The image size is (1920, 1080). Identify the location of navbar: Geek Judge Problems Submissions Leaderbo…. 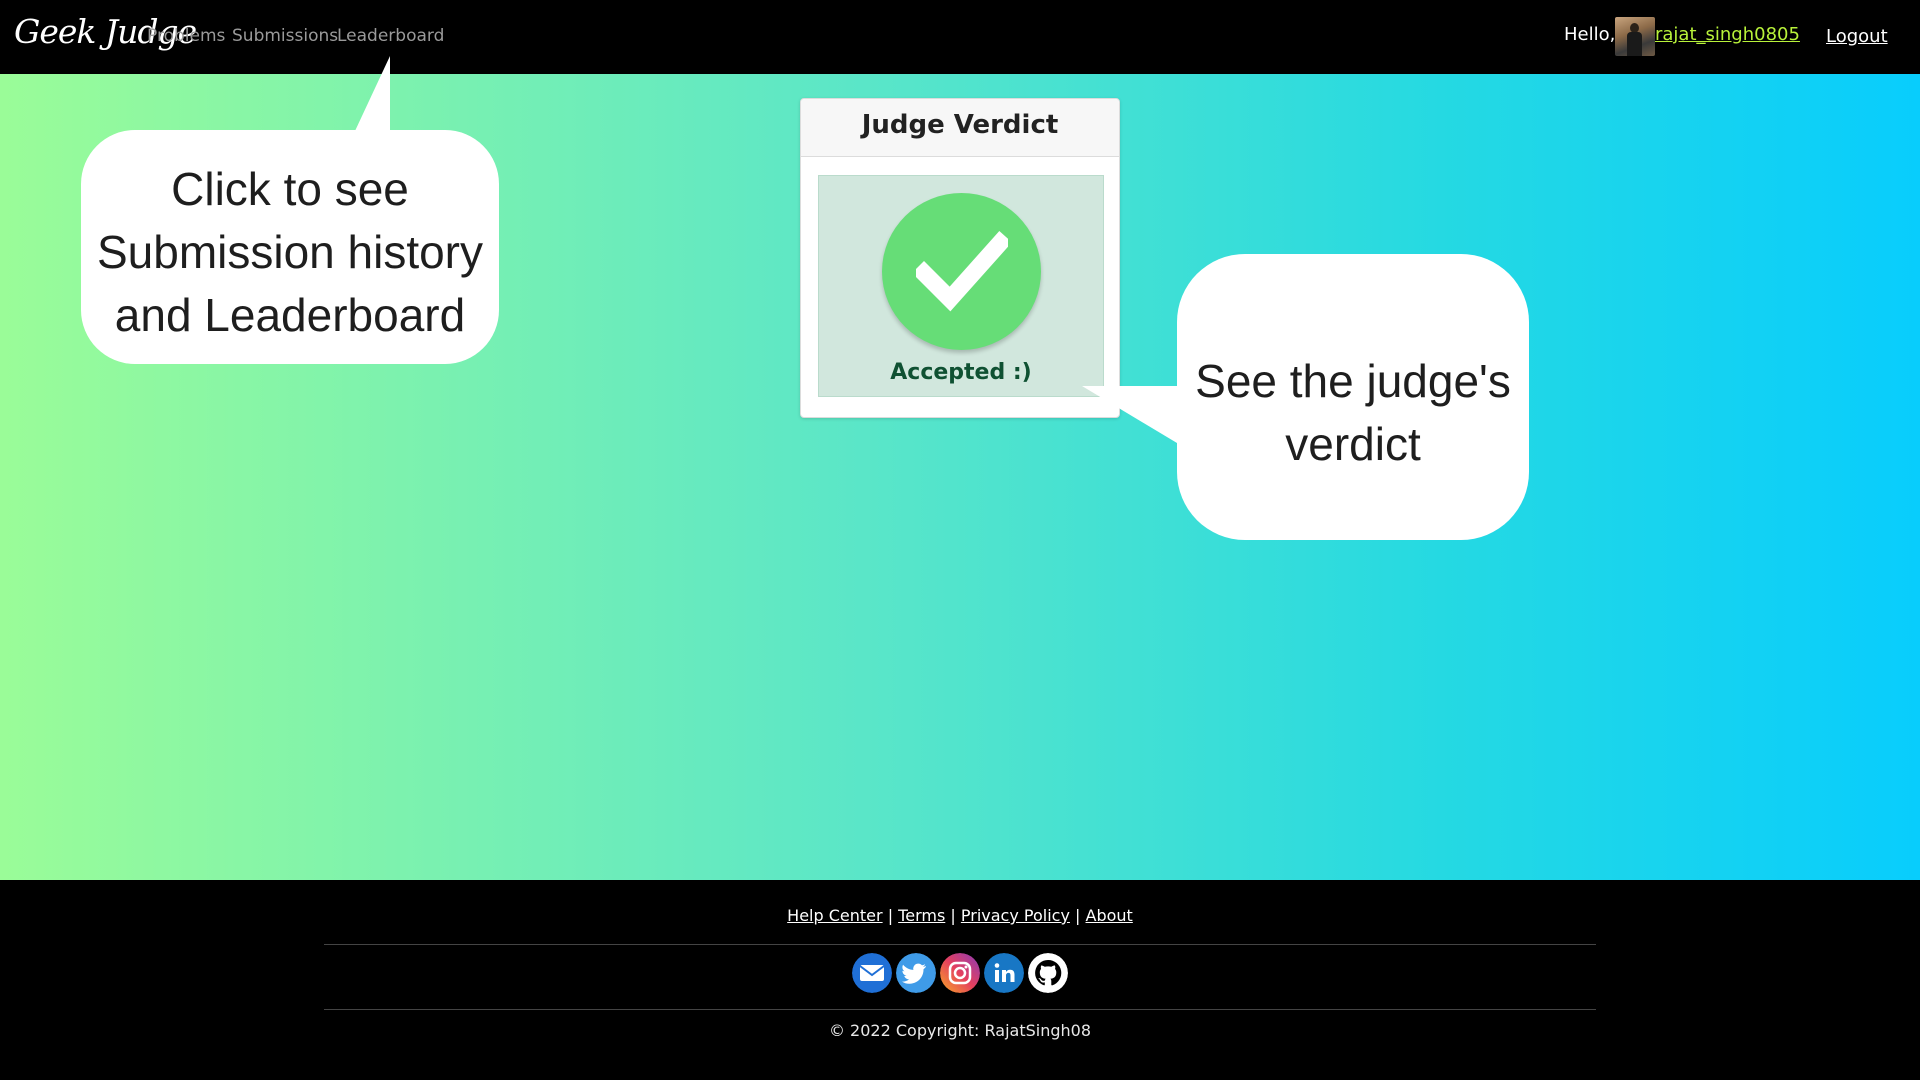
(960, 37).